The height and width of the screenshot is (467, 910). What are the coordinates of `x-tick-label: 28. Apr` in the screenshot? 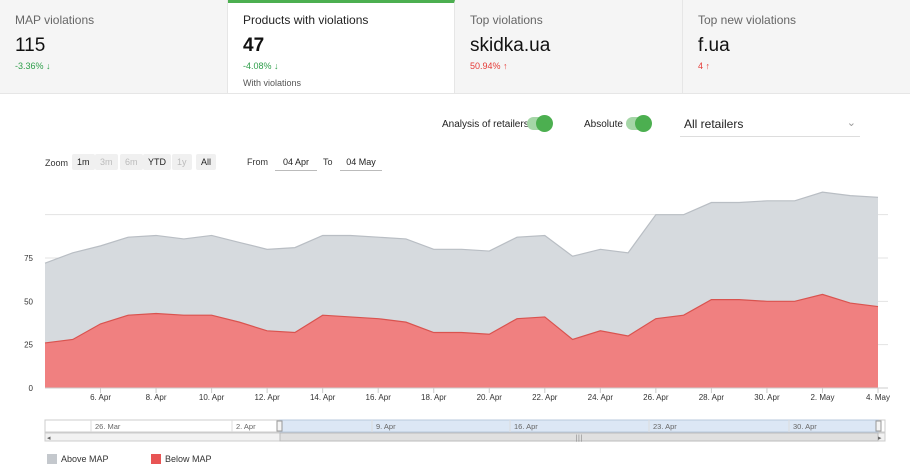 It's located at (712, 397).